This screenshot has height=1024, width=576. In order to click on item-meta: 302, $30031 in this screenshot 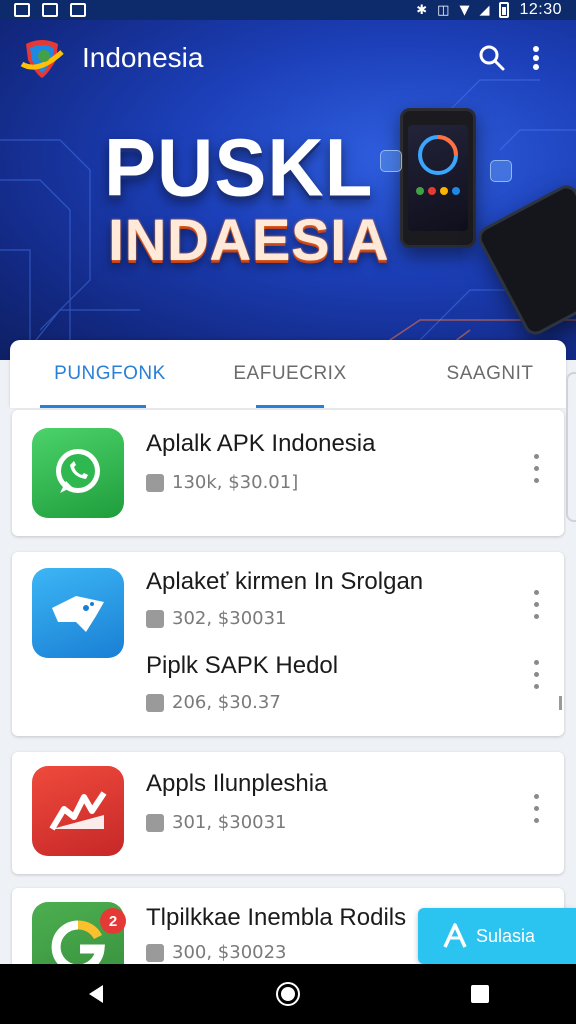, I will do `click(216, 618)`.